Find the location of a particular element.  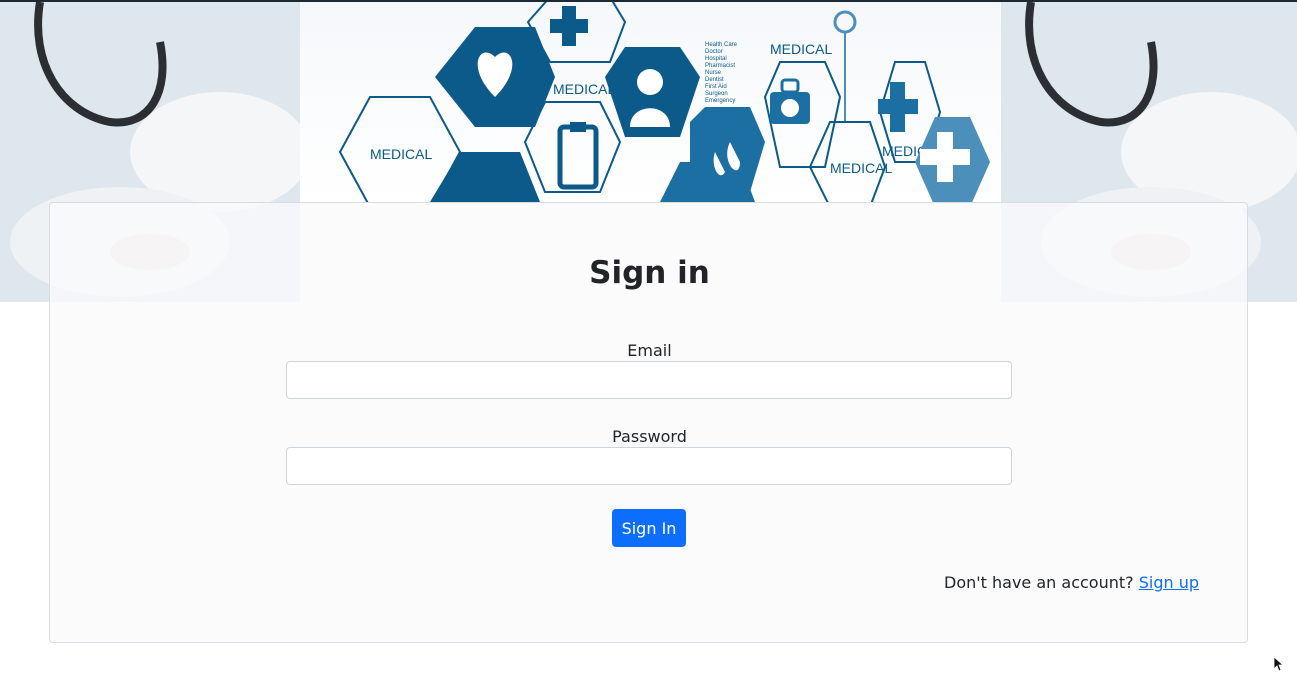

mouse-cursor-icon is located at coordinates (1279, 665).